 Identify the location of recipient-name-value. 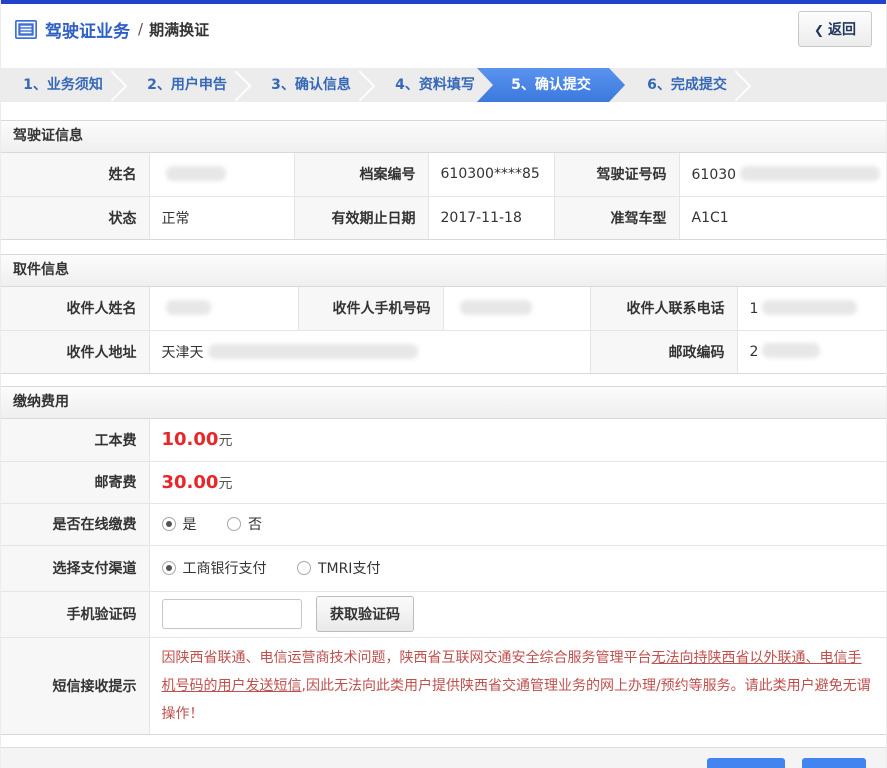
(224, 309).